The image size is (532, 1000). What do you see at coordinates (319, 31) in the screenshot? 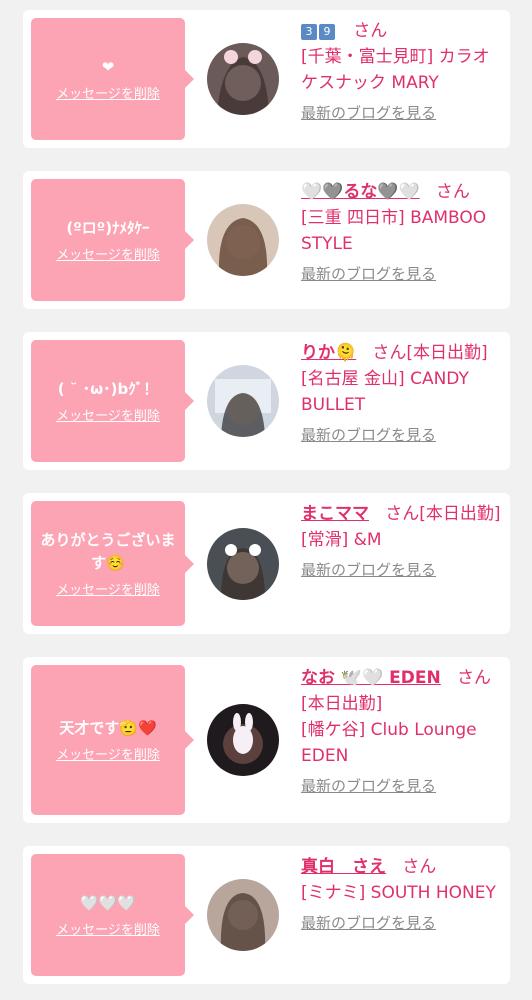
I see `name-number-icon: 39` at bounding box center [319, 31].